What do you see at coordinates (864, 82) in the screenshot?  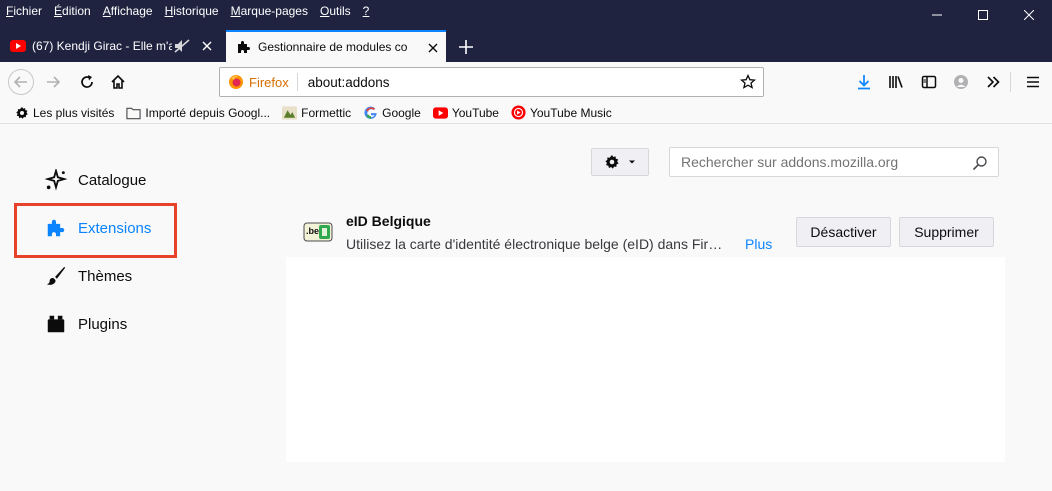 I see `downloads-button` at bounding box center [864, 82].